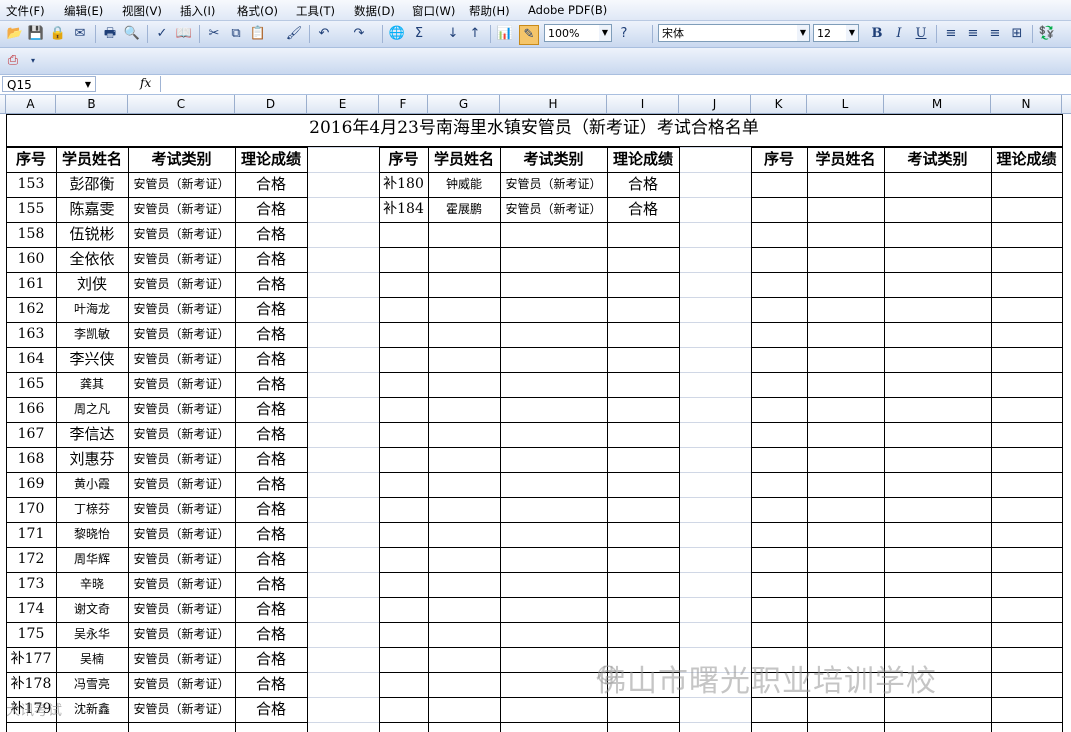 Image resolution: width=1071 pixels, height=732 pixels. Describe the element at coordinates (624, 34) in the screenshot. I see `help-icon: ?` at that location.